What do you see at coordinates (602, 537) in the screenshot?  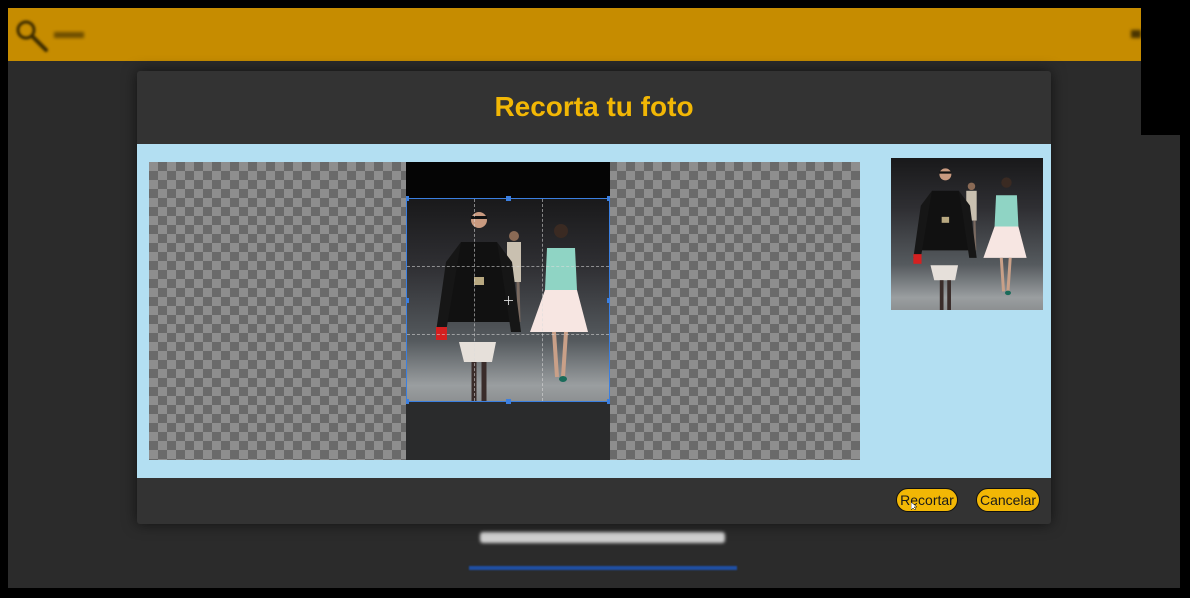 I see `background-field` at bounding box center [602, 537].